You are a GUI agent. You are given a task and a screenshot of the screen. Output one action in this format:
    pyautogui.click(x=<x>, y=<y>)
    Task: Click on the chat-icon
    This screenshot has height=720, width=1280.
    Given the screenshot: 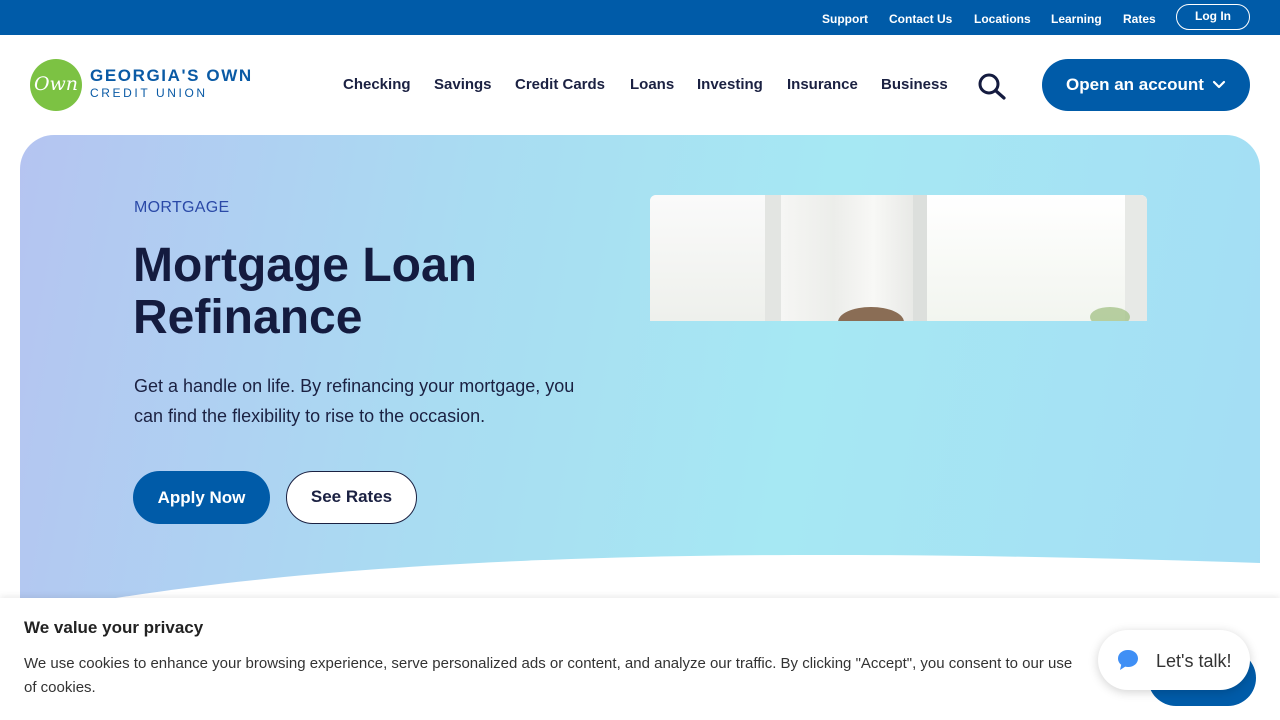 What is the action you would take?
    pyautogui.click(x=1128, y=660)
    